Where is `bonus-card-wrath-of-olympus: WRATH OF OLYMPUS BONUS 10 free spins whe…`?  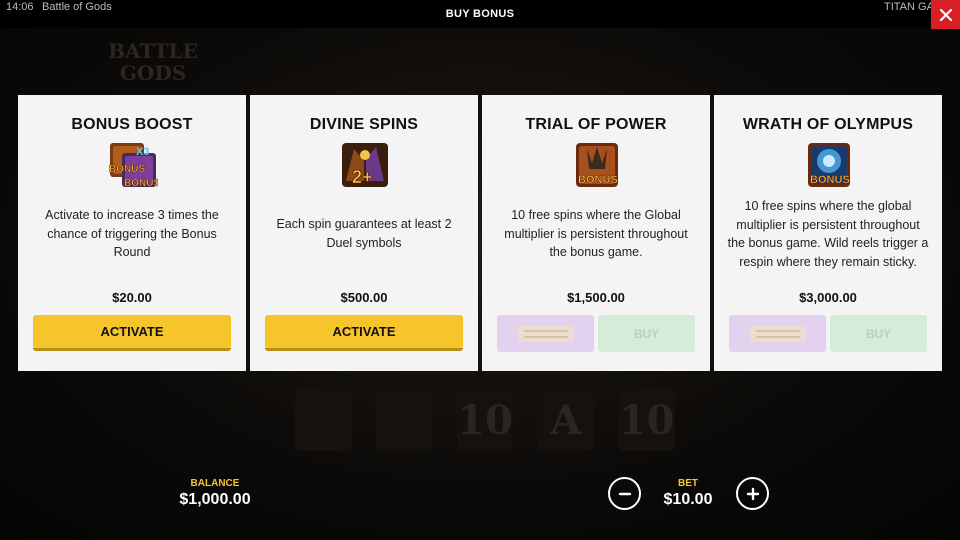
bonus-card-wrath-of-olympus: WRATH OF OLYMPUS BONUS 10 free spins whe… is located at coordinates (828, 233).